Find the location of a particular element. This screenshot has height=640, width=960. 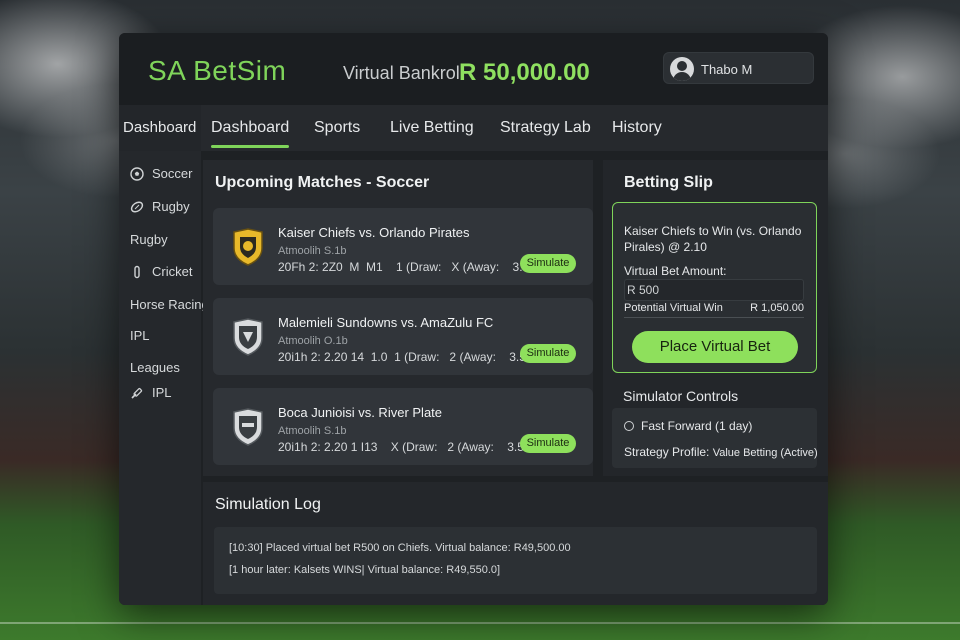

sidebar-item-rugby-2: Rugby is located at coordinates (149, 239).